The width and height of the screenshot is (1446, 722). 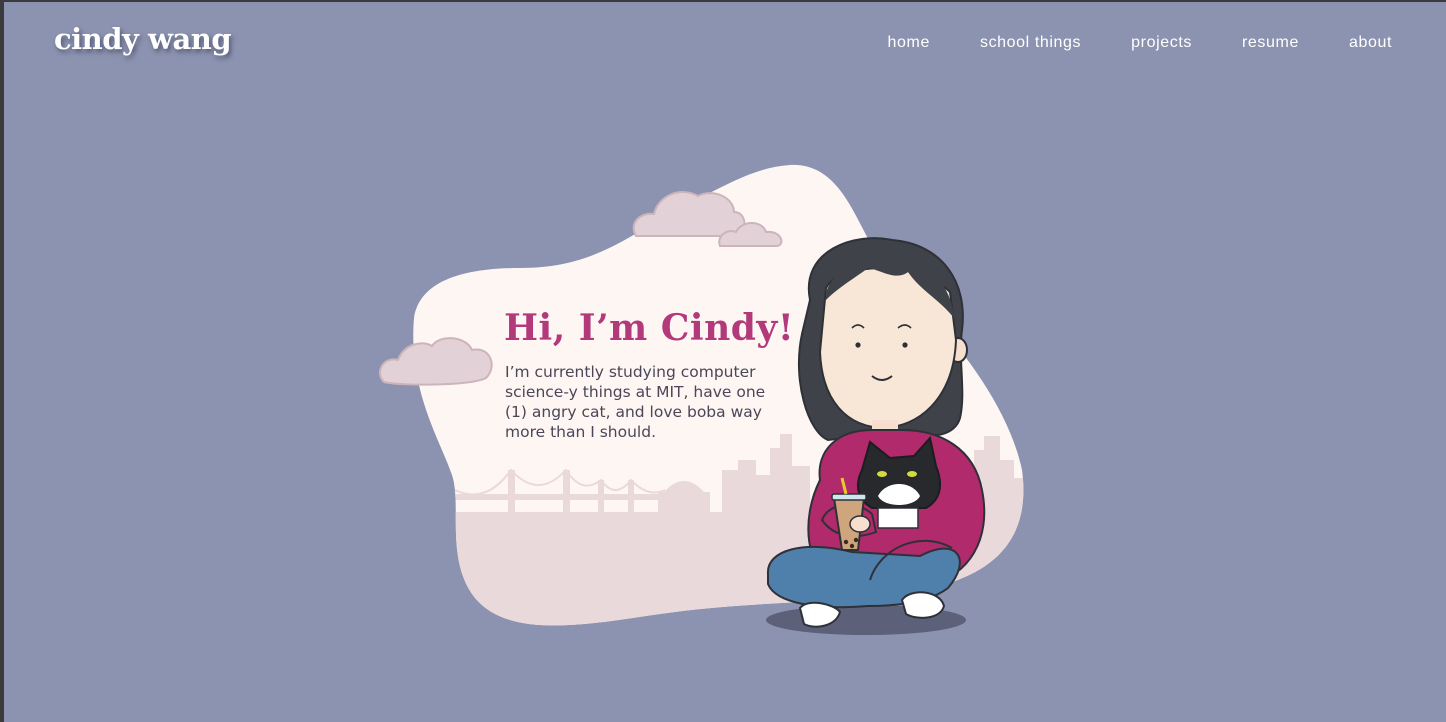 I want to click on hero-title: Hi, I’m Cindy!, so click(x=649, y=328).